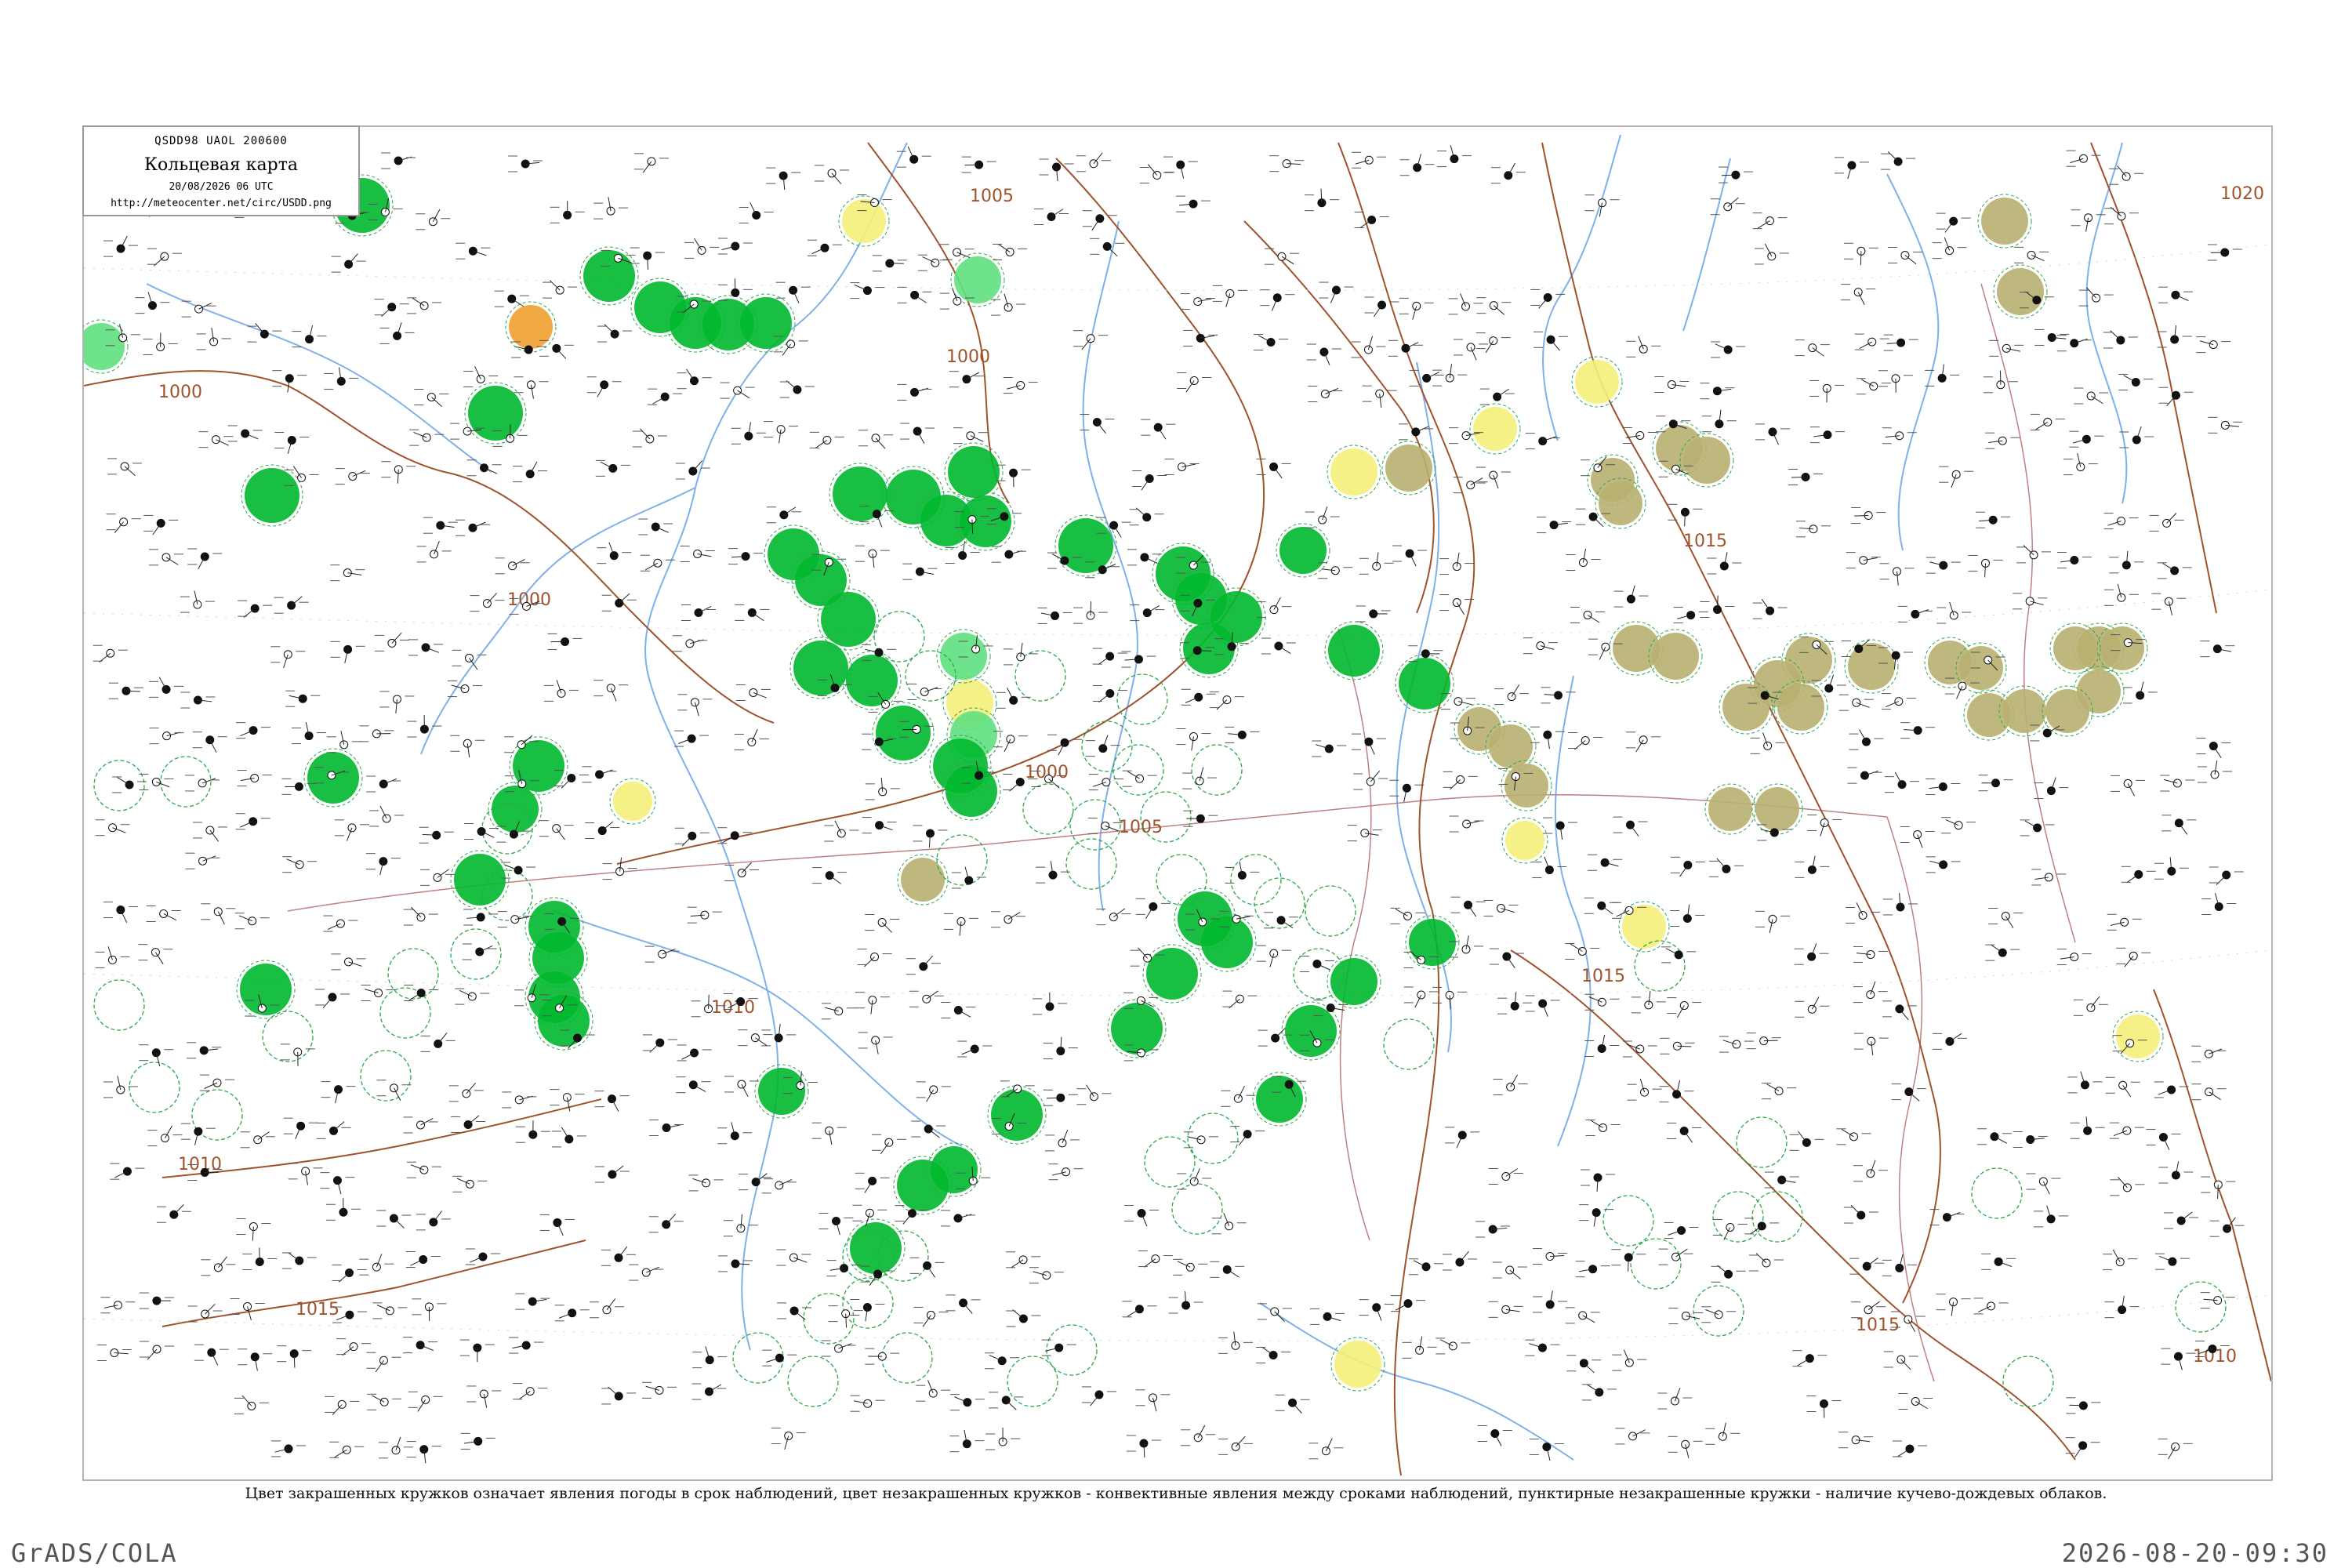  I want to click on isobar-label: 1015, so click(1878, 1325).